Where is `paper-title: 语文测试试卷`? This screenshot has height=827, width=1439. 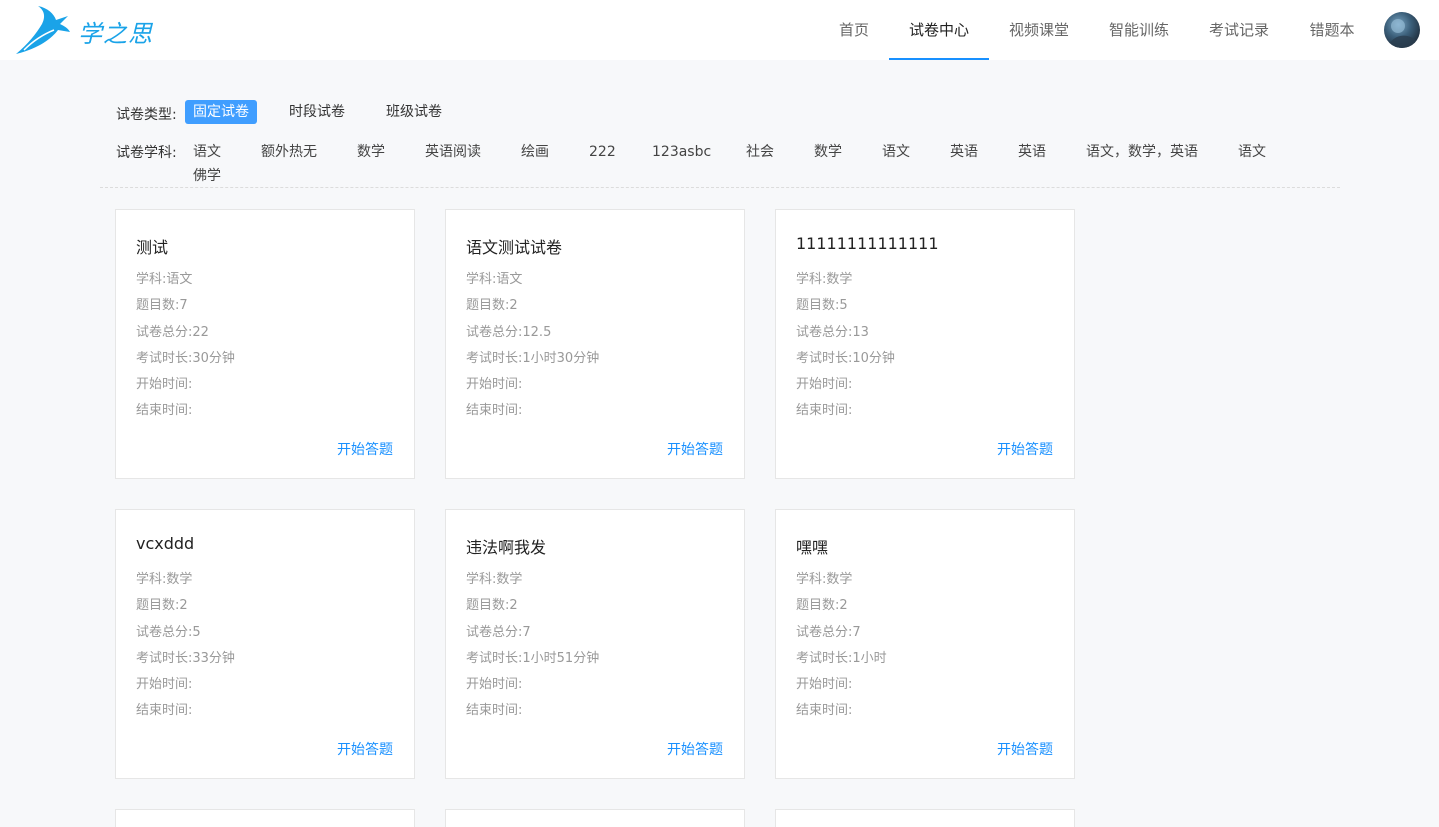
paper-title: 语文测试试卷 is located at coordinates (514, 247).